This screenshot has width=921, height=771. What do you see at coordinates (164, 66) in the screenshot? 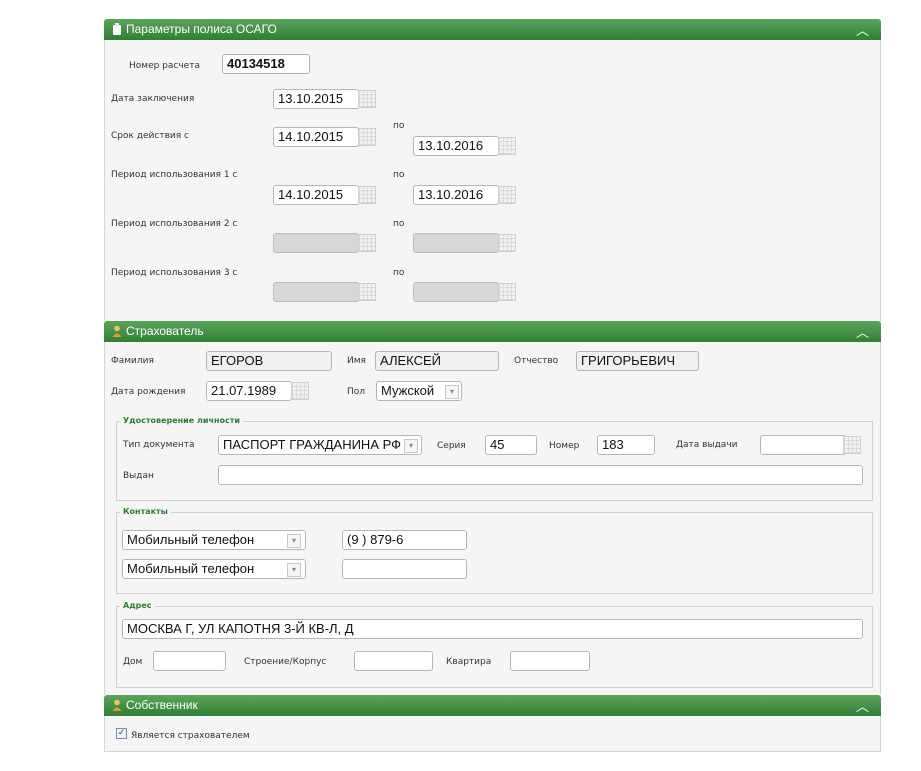
I see `calc-number-label: Номер расчета` at bounding box center [164, 66].